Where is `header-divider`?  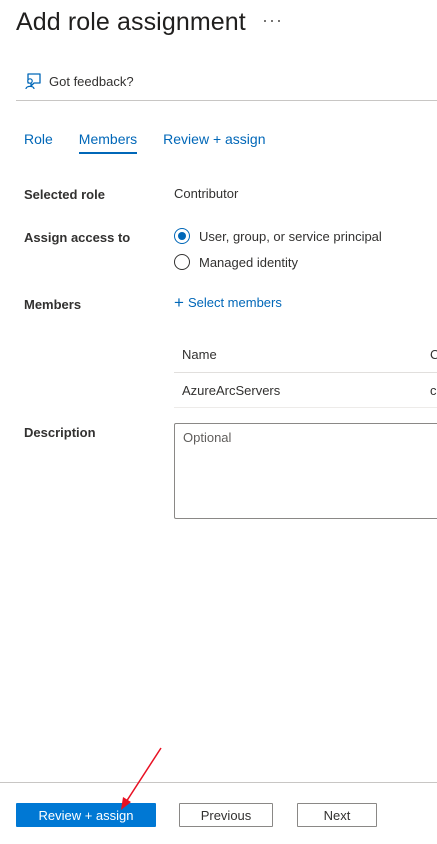 header-divider is located at coordinates (226, 100).